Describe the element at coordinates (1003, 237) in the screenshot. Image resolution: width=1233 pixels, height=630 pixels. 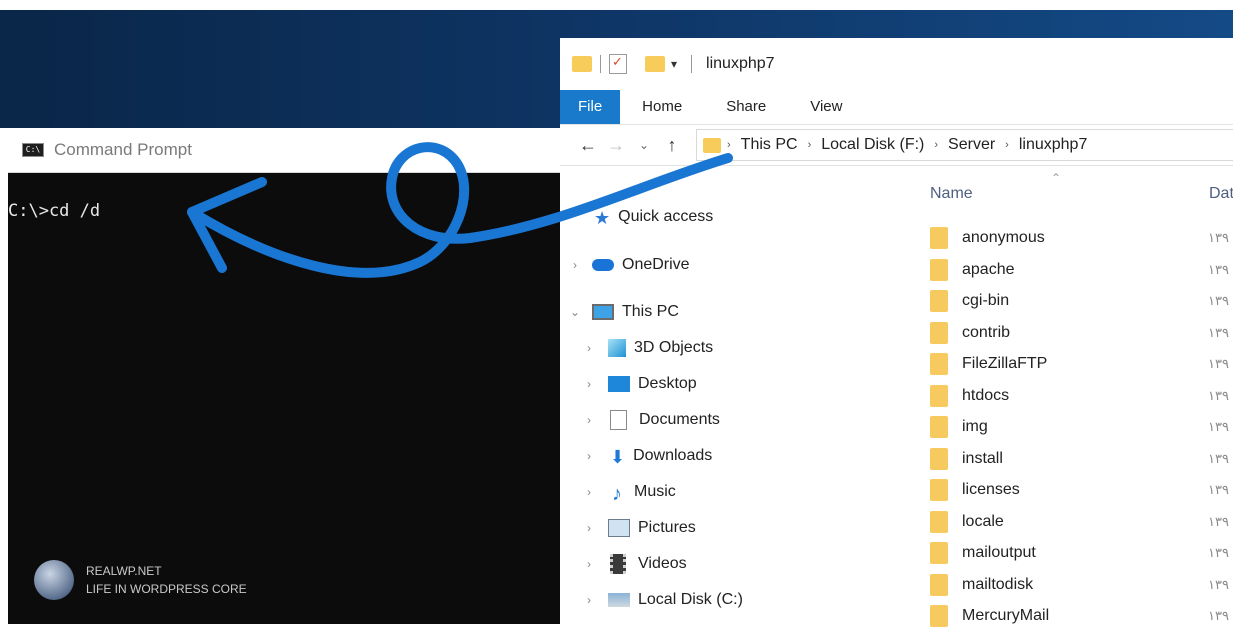
I see `file-name: anonymous` at that location.